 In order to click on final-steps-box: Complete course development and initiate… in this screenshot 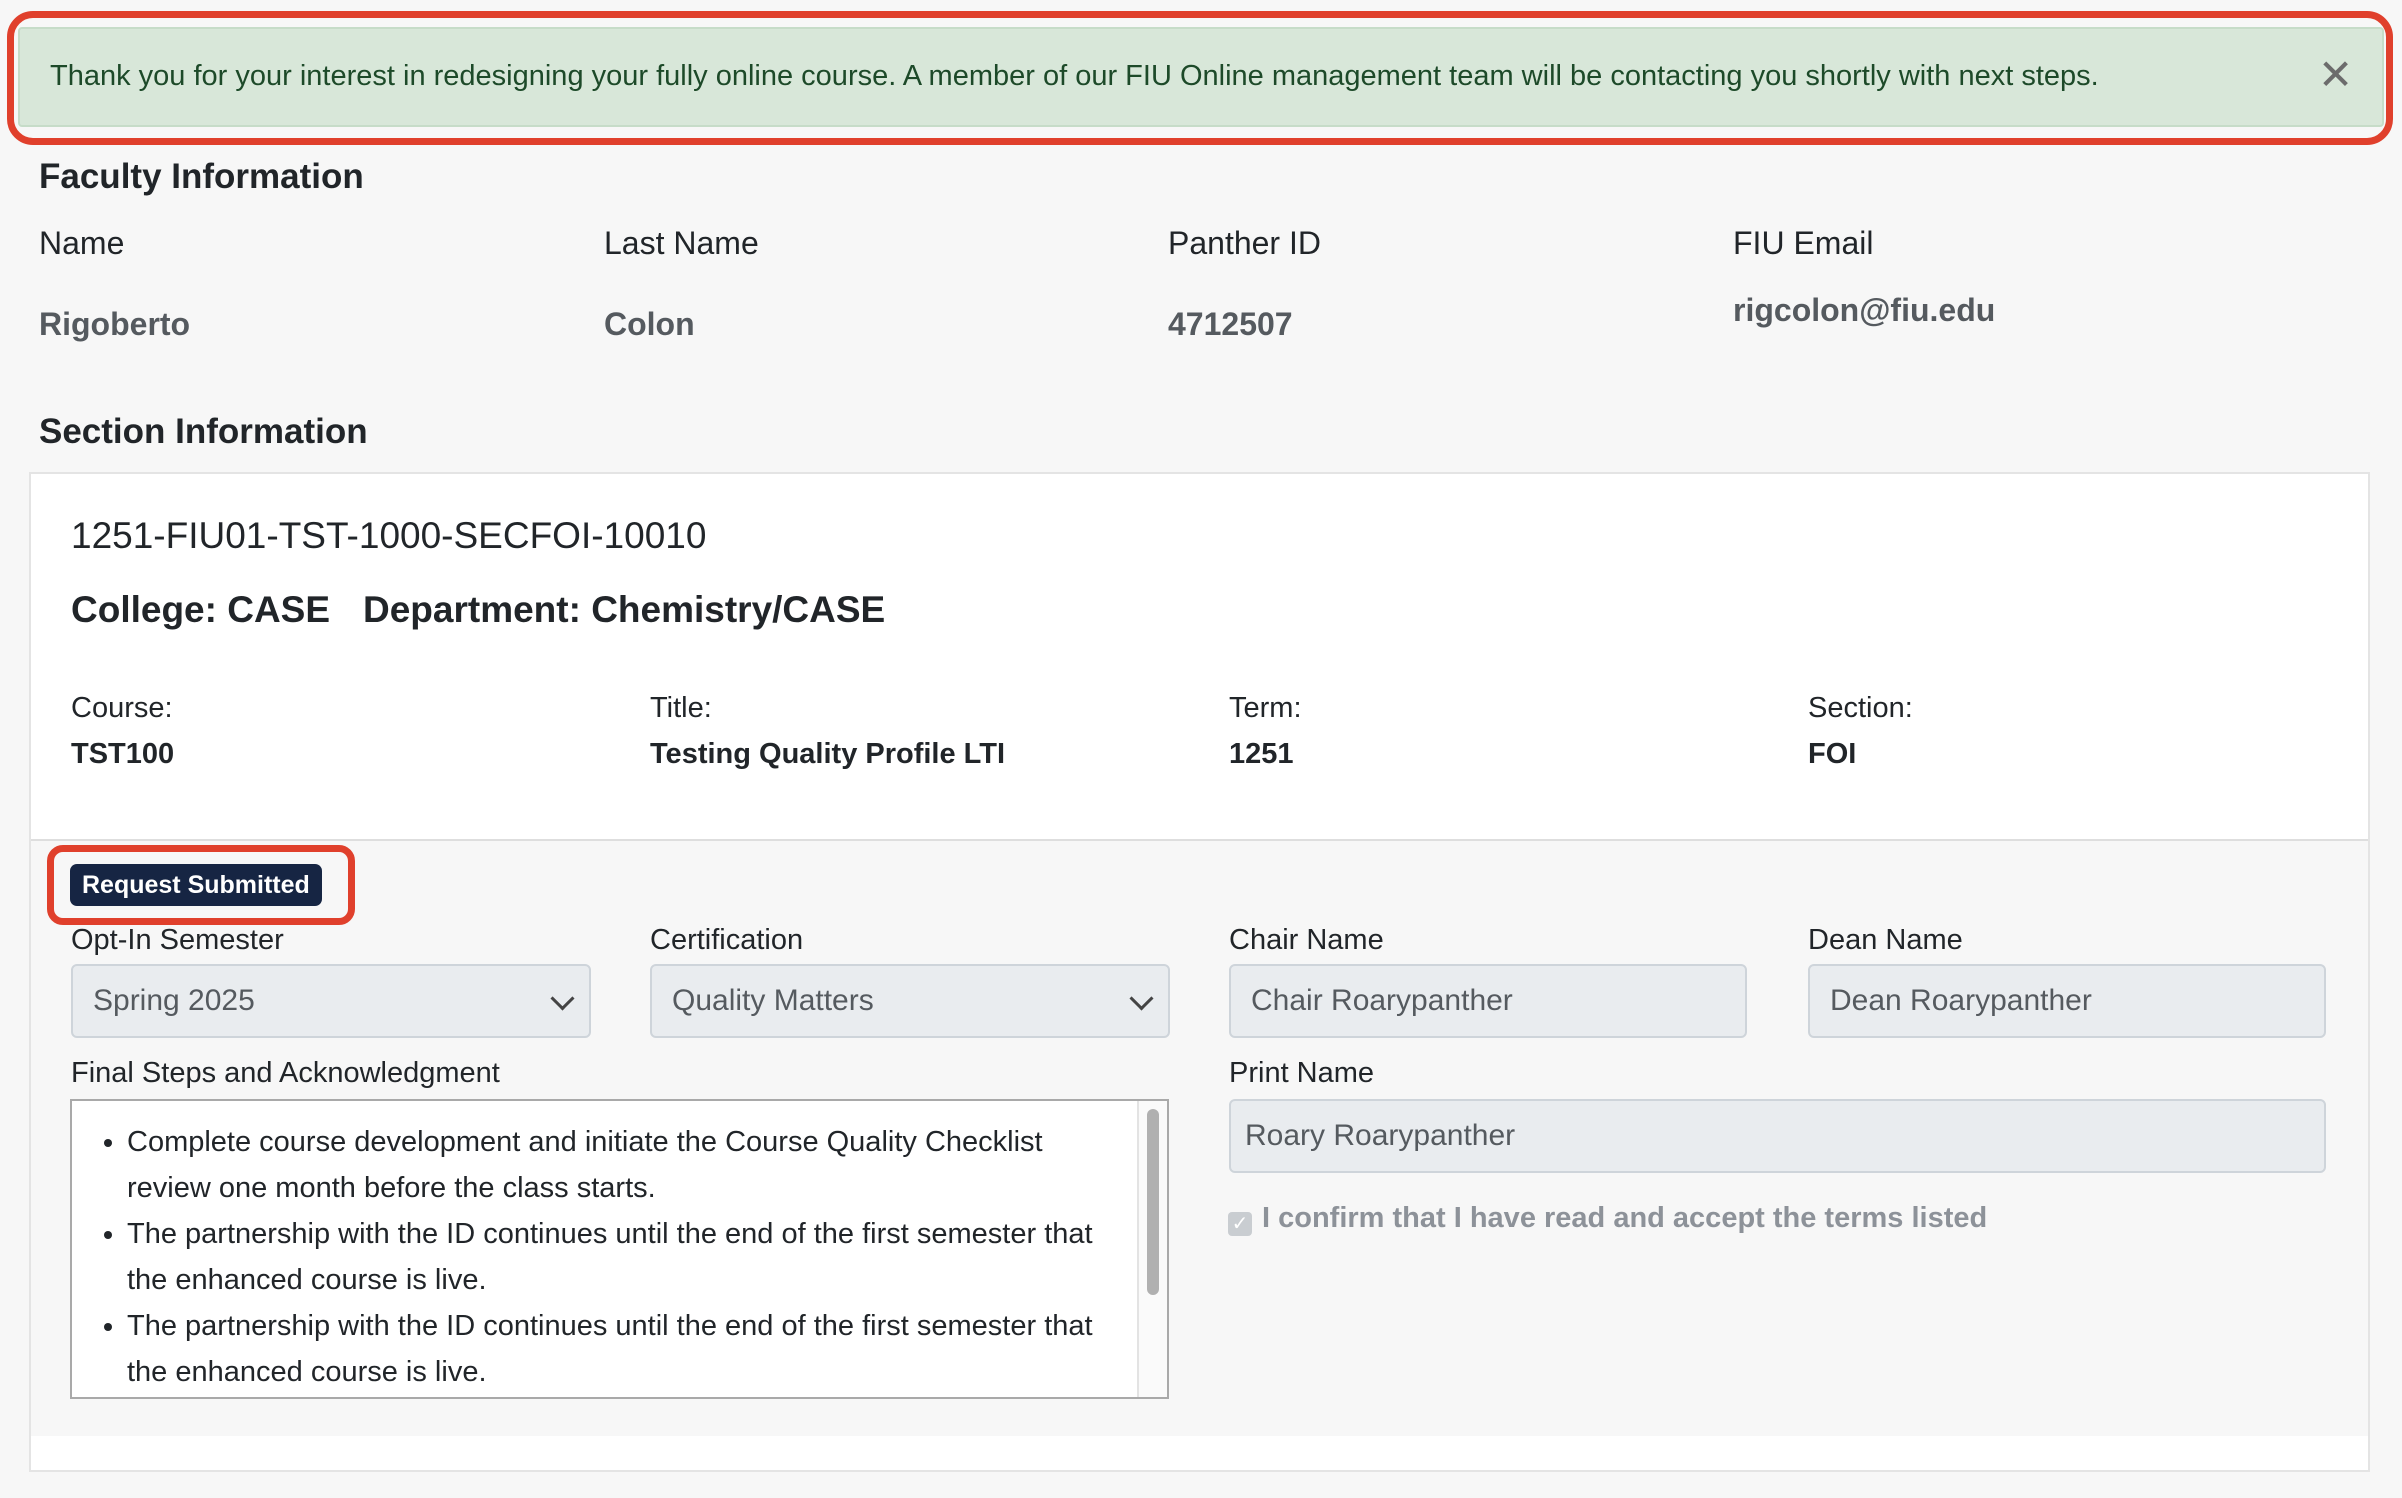, I will do `click(619, 1249)`.